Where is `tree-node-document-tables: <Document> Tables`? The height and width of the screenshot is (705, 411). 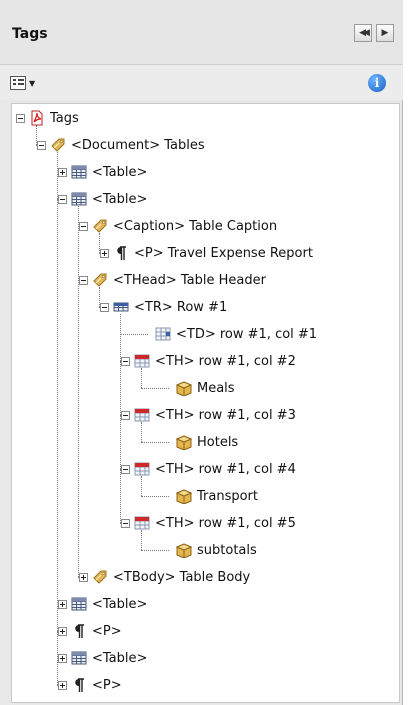 tree-node-document-tables: <Document> Tables is located at coordinates (121, 145).